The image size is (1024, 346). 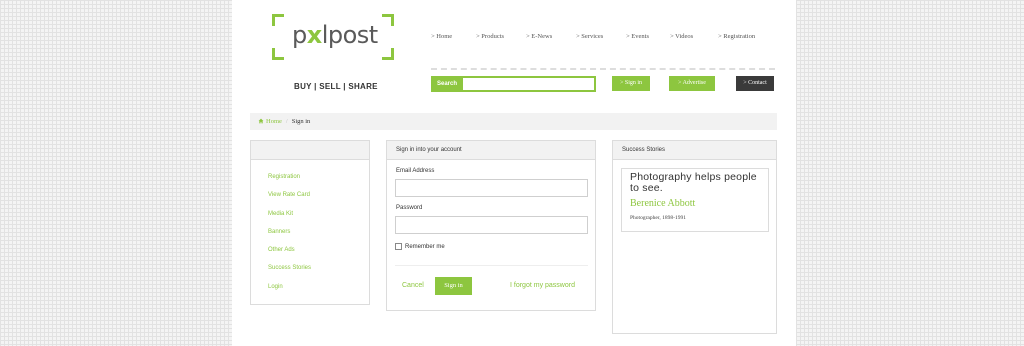 What do you see at coordinates (398, 246) in the screenshot?
I see `remember-checkbox` at bounding box center [398, 246].